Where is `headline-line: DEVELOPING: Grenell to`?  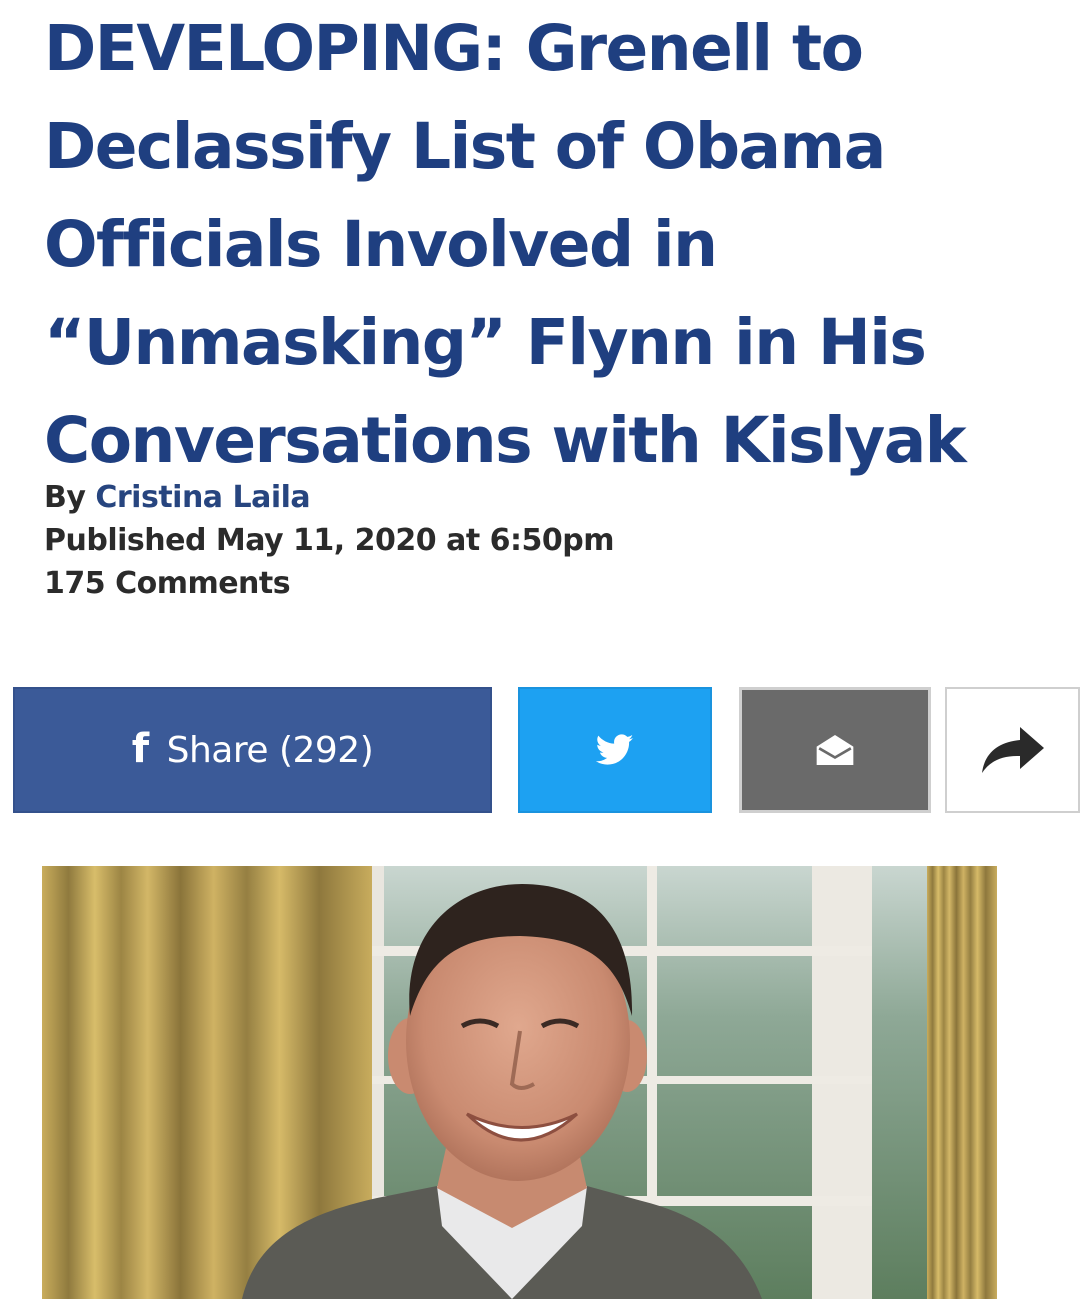 headline-line: DEVELOPING: Grenell to is located at coordinates (454, 48).